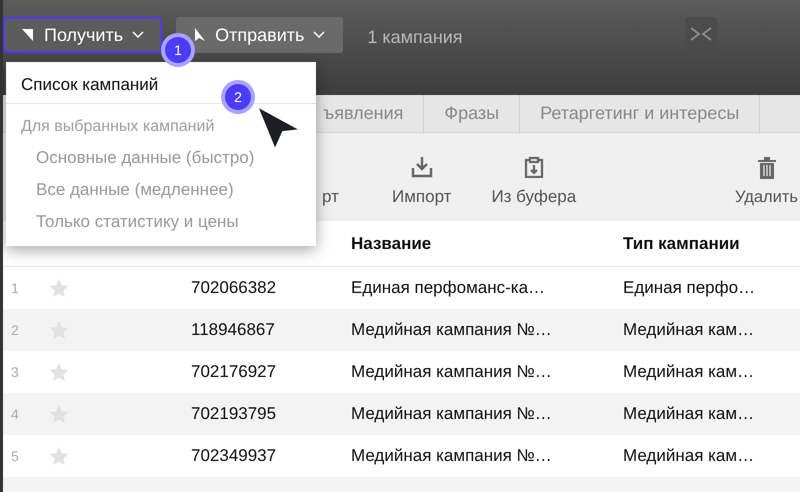 Image resolution: width=800 pixels, height=492 pixels. What do you see at coordinates (15, 330) in the screenshot?
I see `row-number: 2` at bounding box center [15, 330].